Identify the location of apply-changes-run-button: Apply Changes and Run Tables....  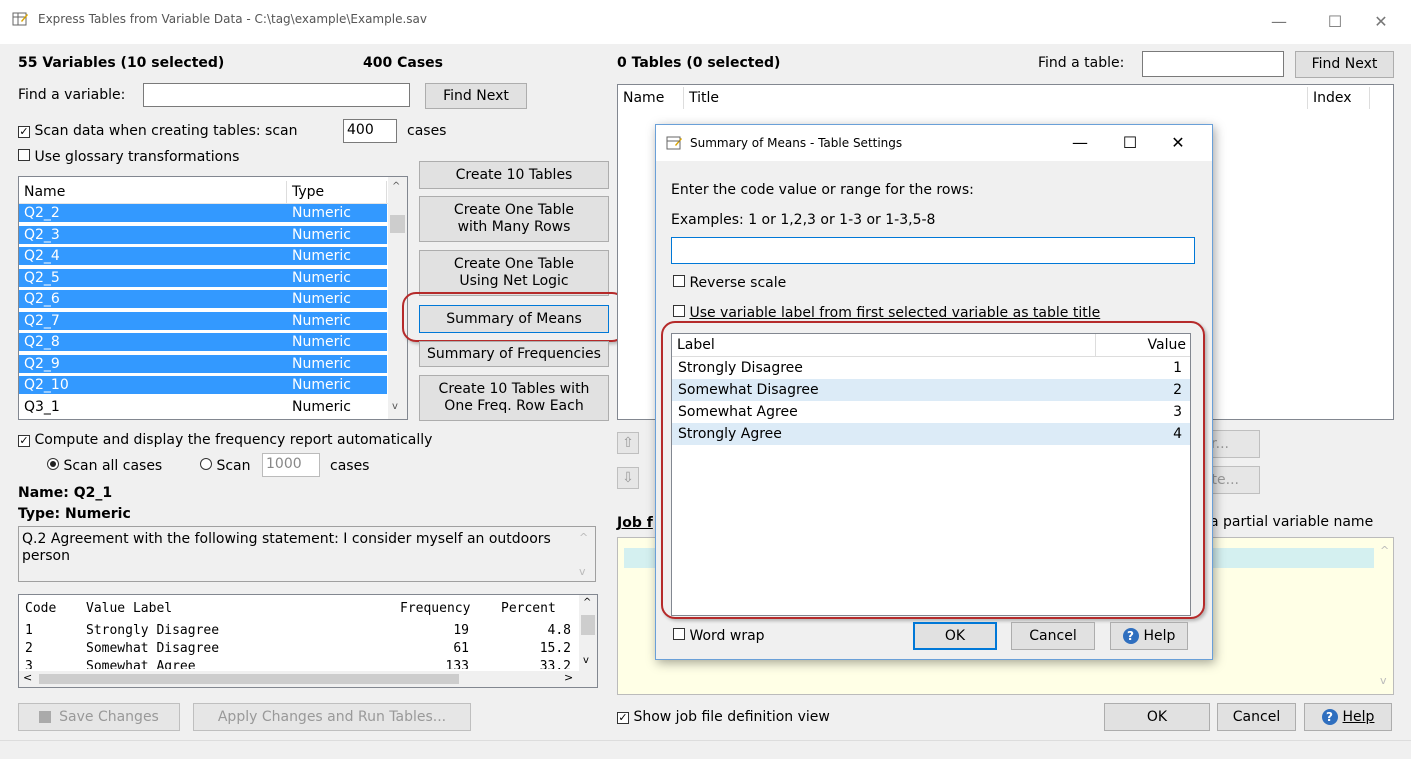
(332, 717).